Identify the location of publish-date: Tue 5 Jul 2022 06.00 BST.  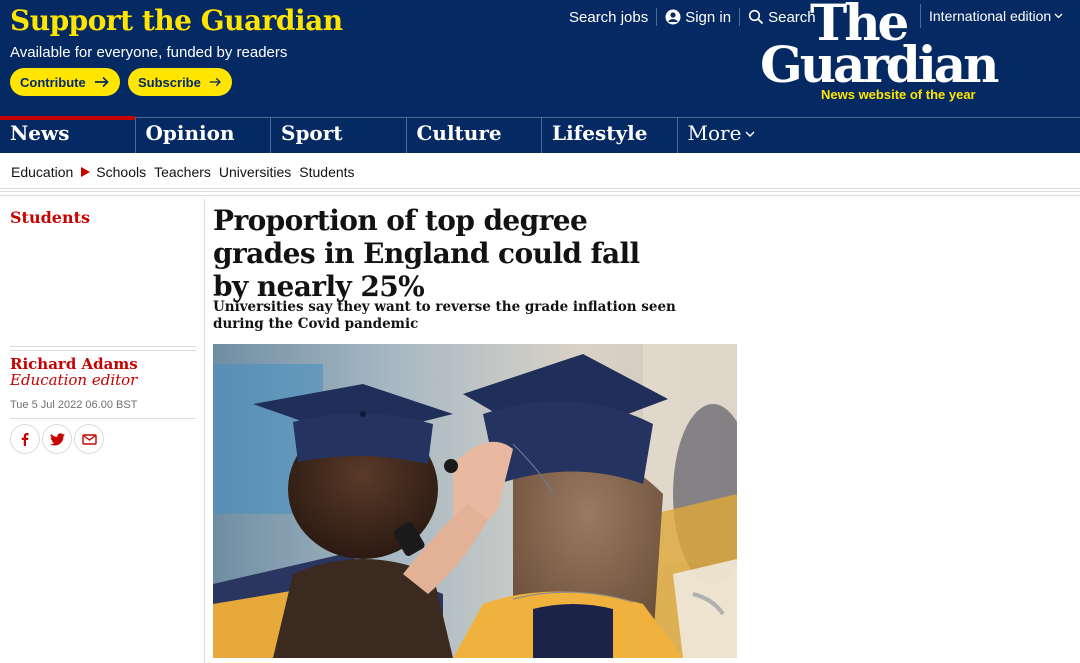
(74, 405).